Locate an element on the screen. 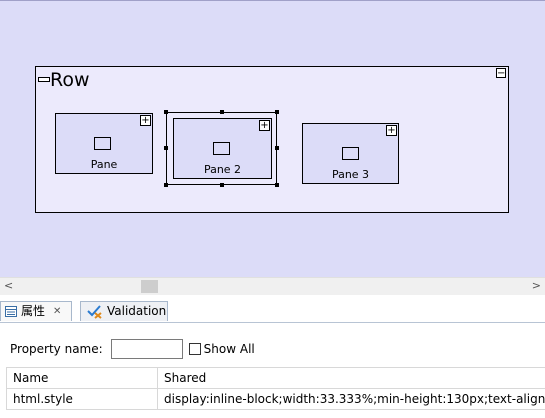  pane-2: + Pane 2 is located at coordinates (222, 148).